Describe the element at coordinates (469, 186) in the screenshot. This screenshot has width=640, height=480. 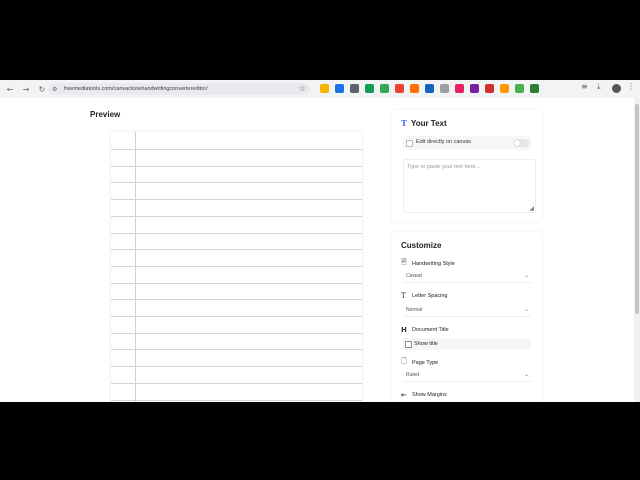
I see `text-input: Type or paste your text here... ◢` at that location.